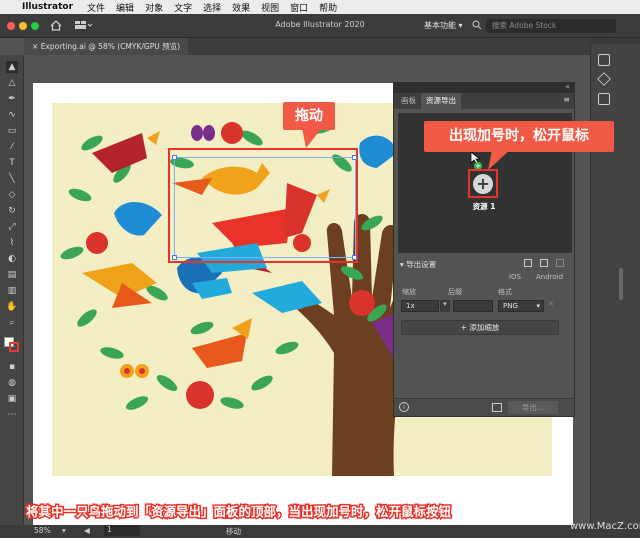 This screenshot has width=640, height=538. I want to click on properties-panel-icon, so click(604, 60).